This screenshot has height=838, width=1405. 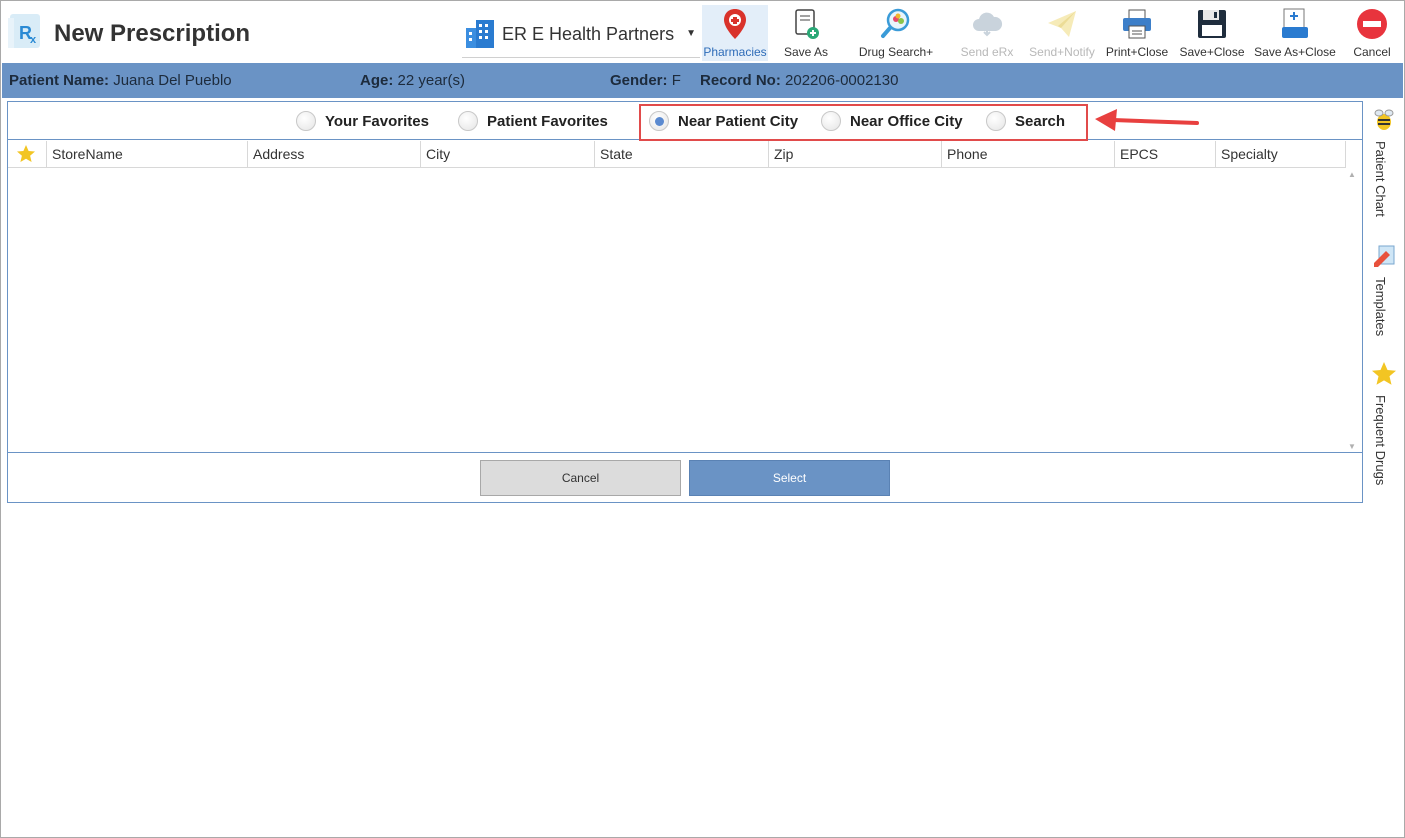 I want to click on svg-text: x, so click(x=33, y=40).